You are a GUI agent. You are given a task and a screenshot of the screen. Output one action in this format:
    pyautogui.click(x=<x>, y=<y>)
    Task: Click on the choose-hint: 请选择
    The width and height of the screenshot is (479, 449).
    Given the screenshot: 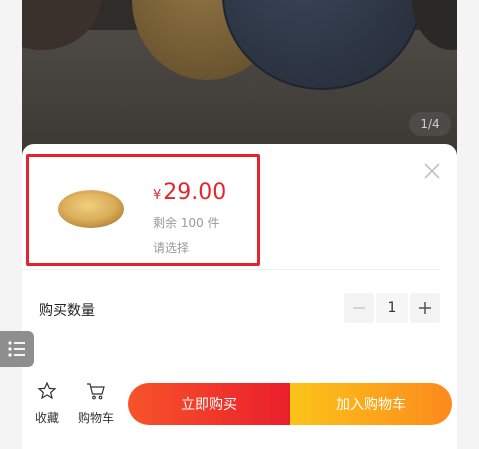 What is the action you would take?
    pyautogui.click(x=171, y=248)
    